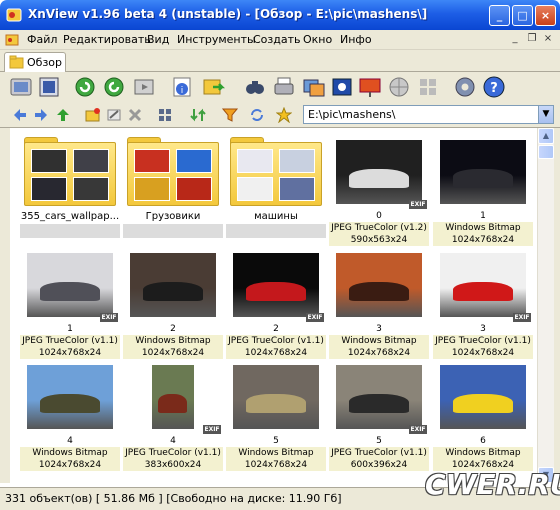  What do you see at coordinates (49, 87) in the screenshot?
I see `fullscreen-icon` at bounding box center [49, 87].